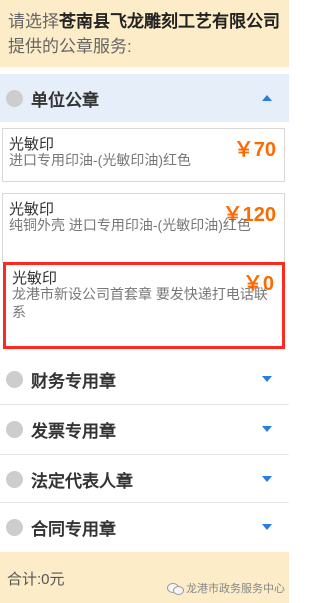 Image resolution: width=320 pixels, height=603 pixels. What do you see at coordinates (267, 98) in the screenshot?
I see `chevron-up-icon` at bounding box center [267, 98].